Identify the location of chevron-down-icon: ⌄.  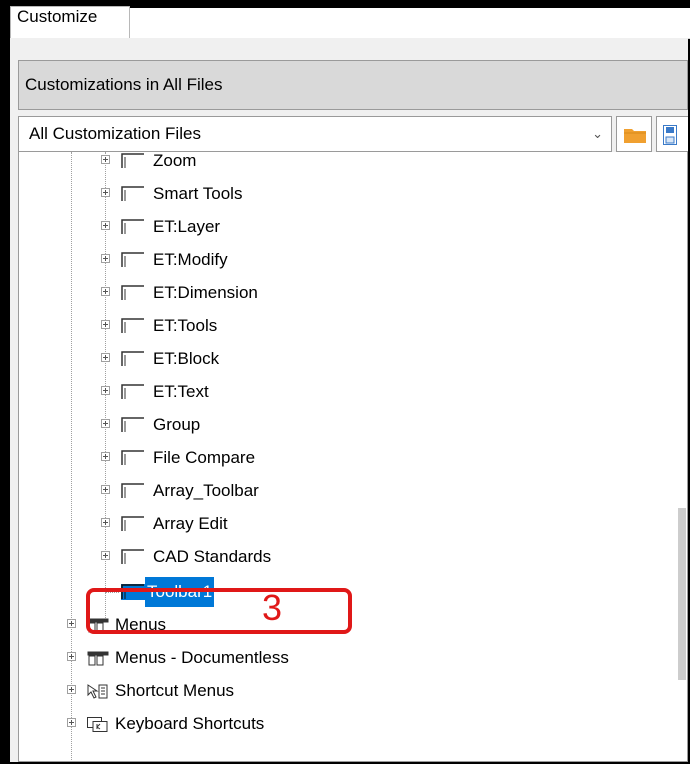
(597, 133).